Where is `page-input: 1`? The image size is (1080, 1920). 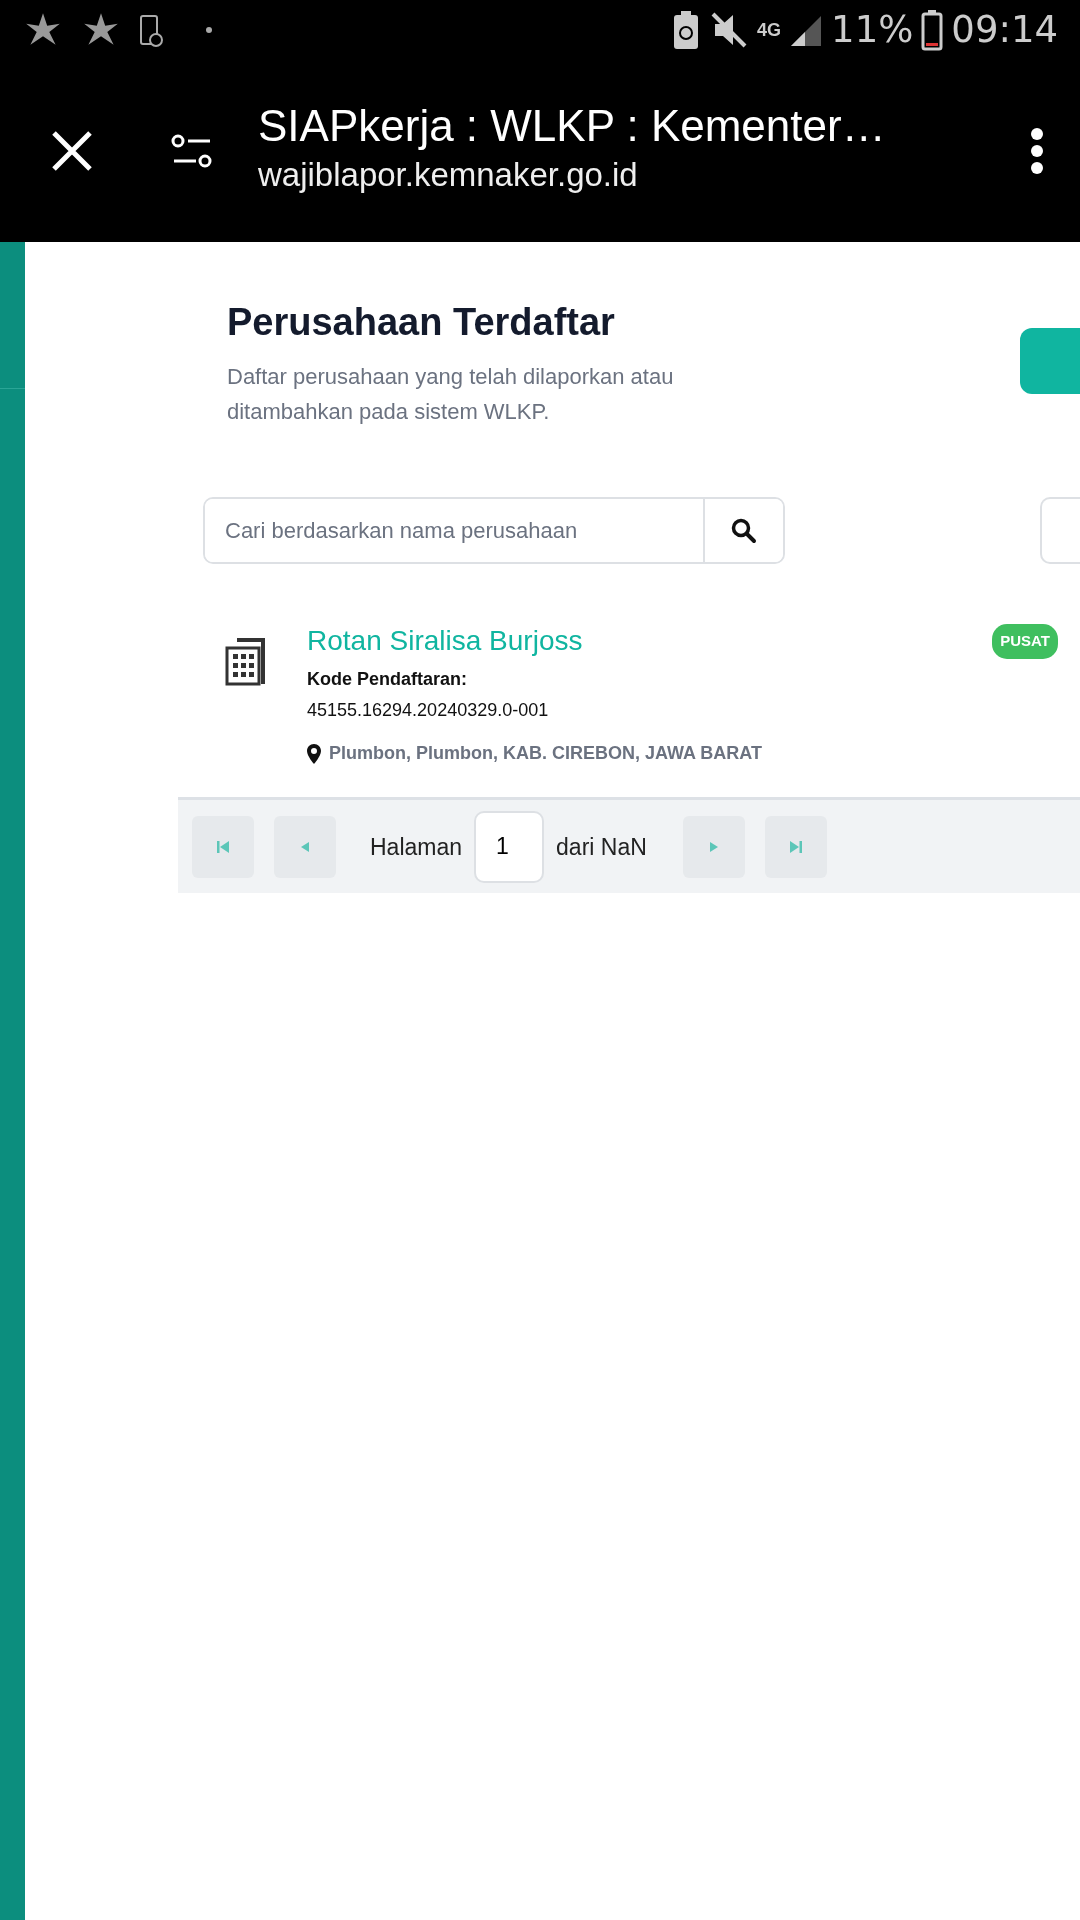 page-input: 1 is located at coordinates (509, 846).